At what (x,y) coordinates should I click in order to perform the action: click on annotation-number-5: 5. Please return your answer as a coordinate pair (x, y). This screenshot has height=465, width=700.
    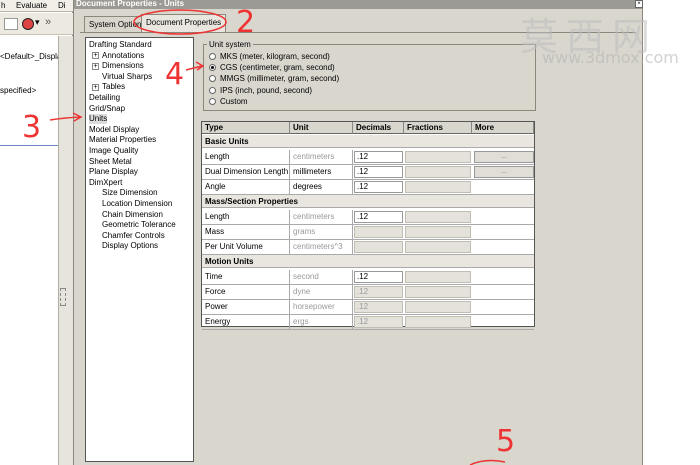
    Looking at the image, I should click on (506, 441).